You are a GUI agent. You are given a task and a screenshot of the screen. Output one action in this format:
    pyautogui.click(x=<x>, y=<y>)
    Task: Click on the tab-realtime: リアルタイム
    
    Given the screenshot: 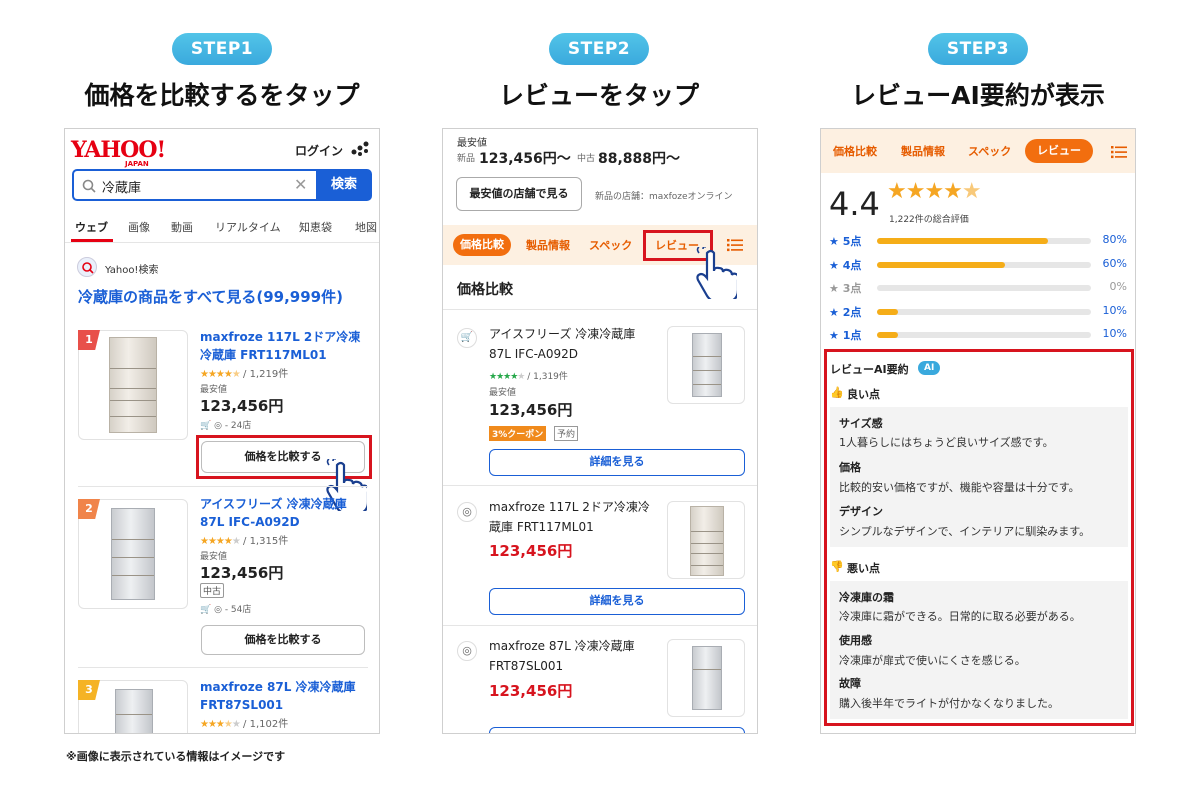 What is the action you would take?
    pyautogui.click(x=248, y=227)
    